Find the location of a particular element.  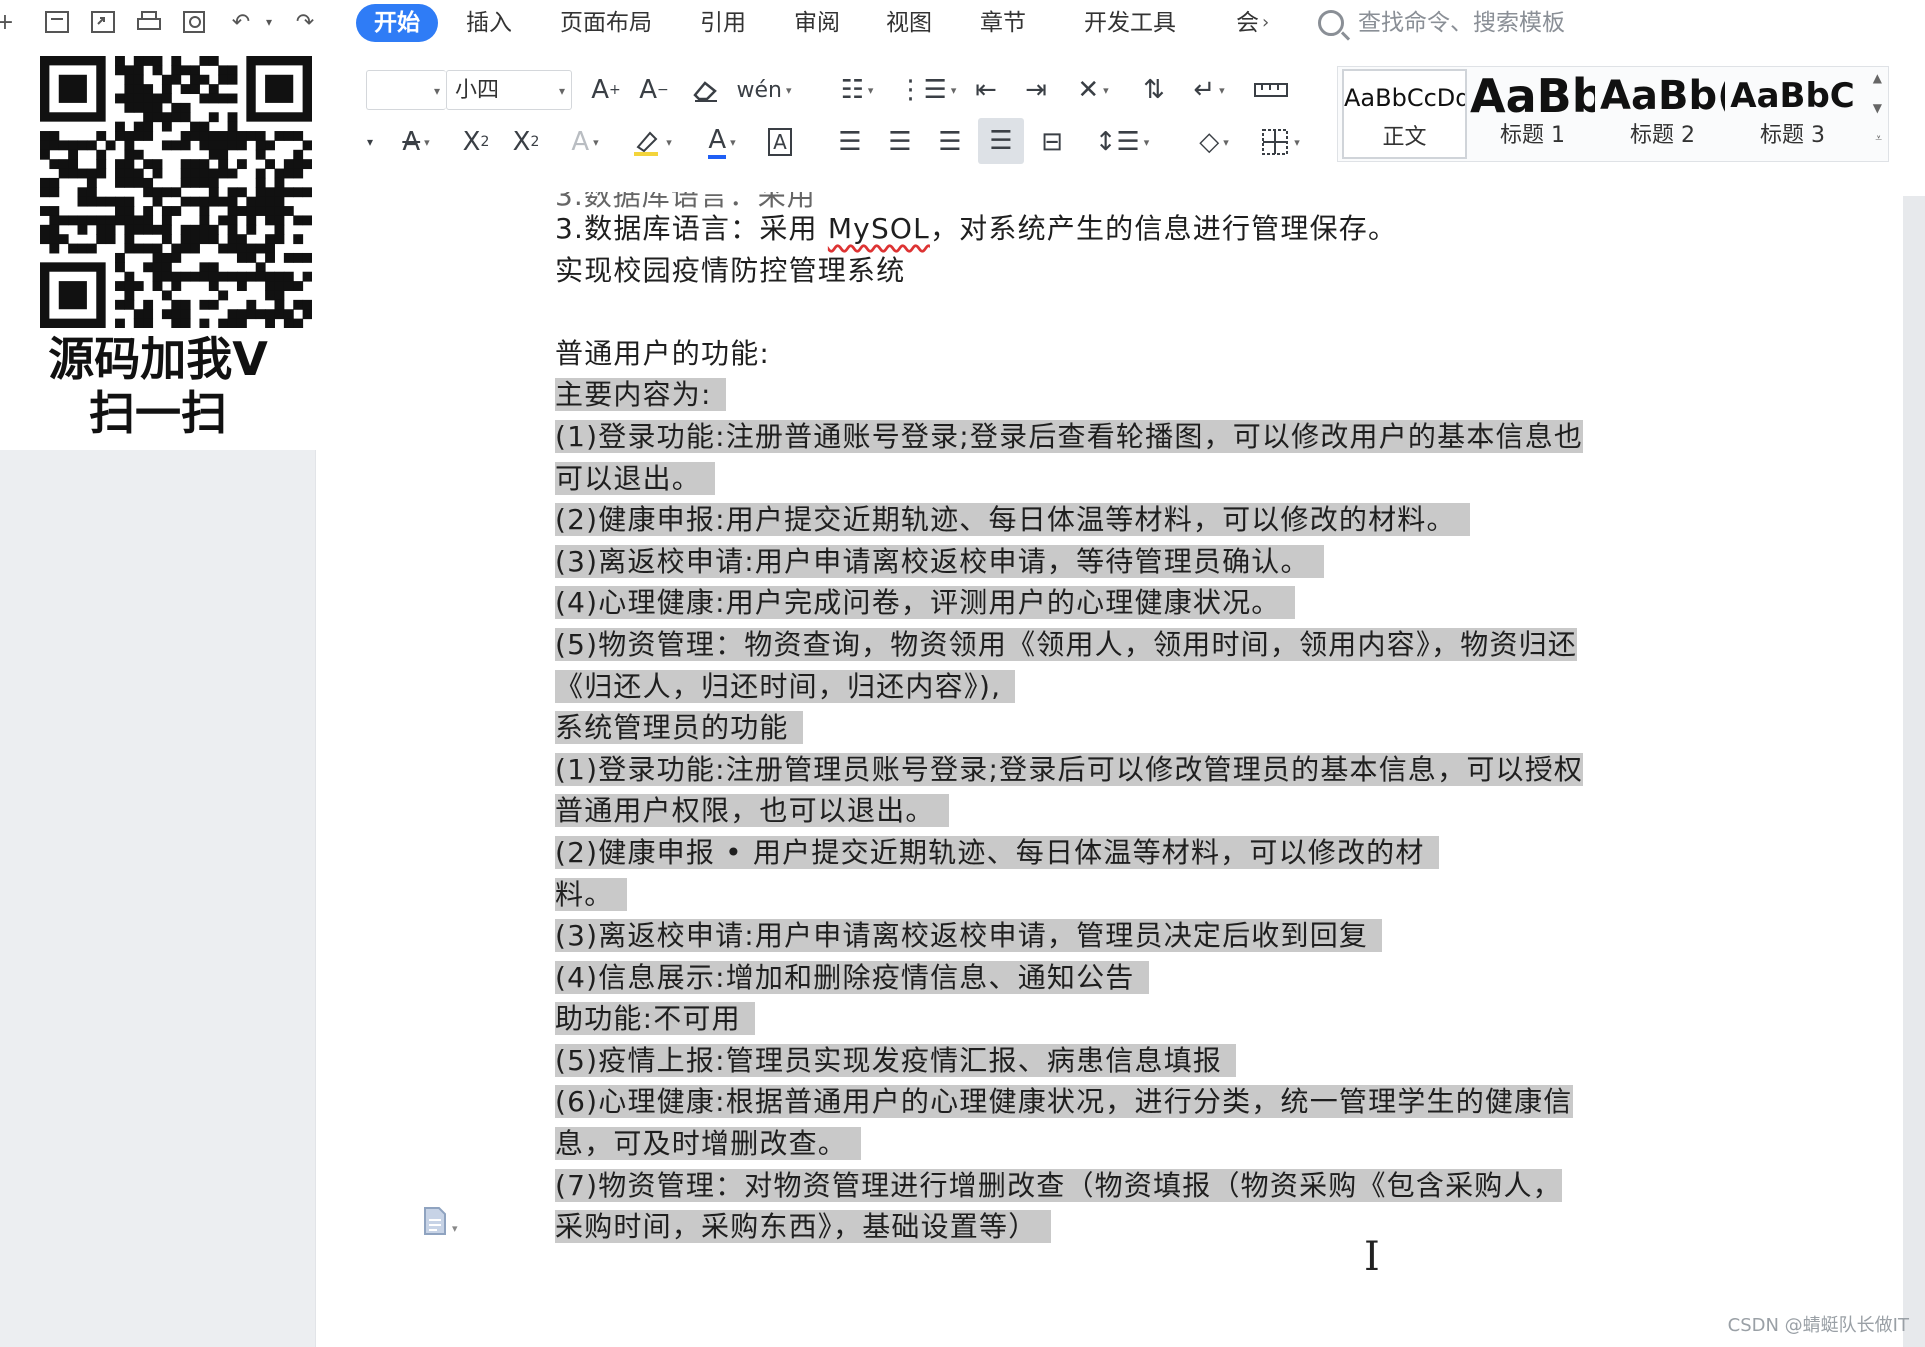

style-heading-2-name: 标题 2 is located at coordinates (1662, 135).